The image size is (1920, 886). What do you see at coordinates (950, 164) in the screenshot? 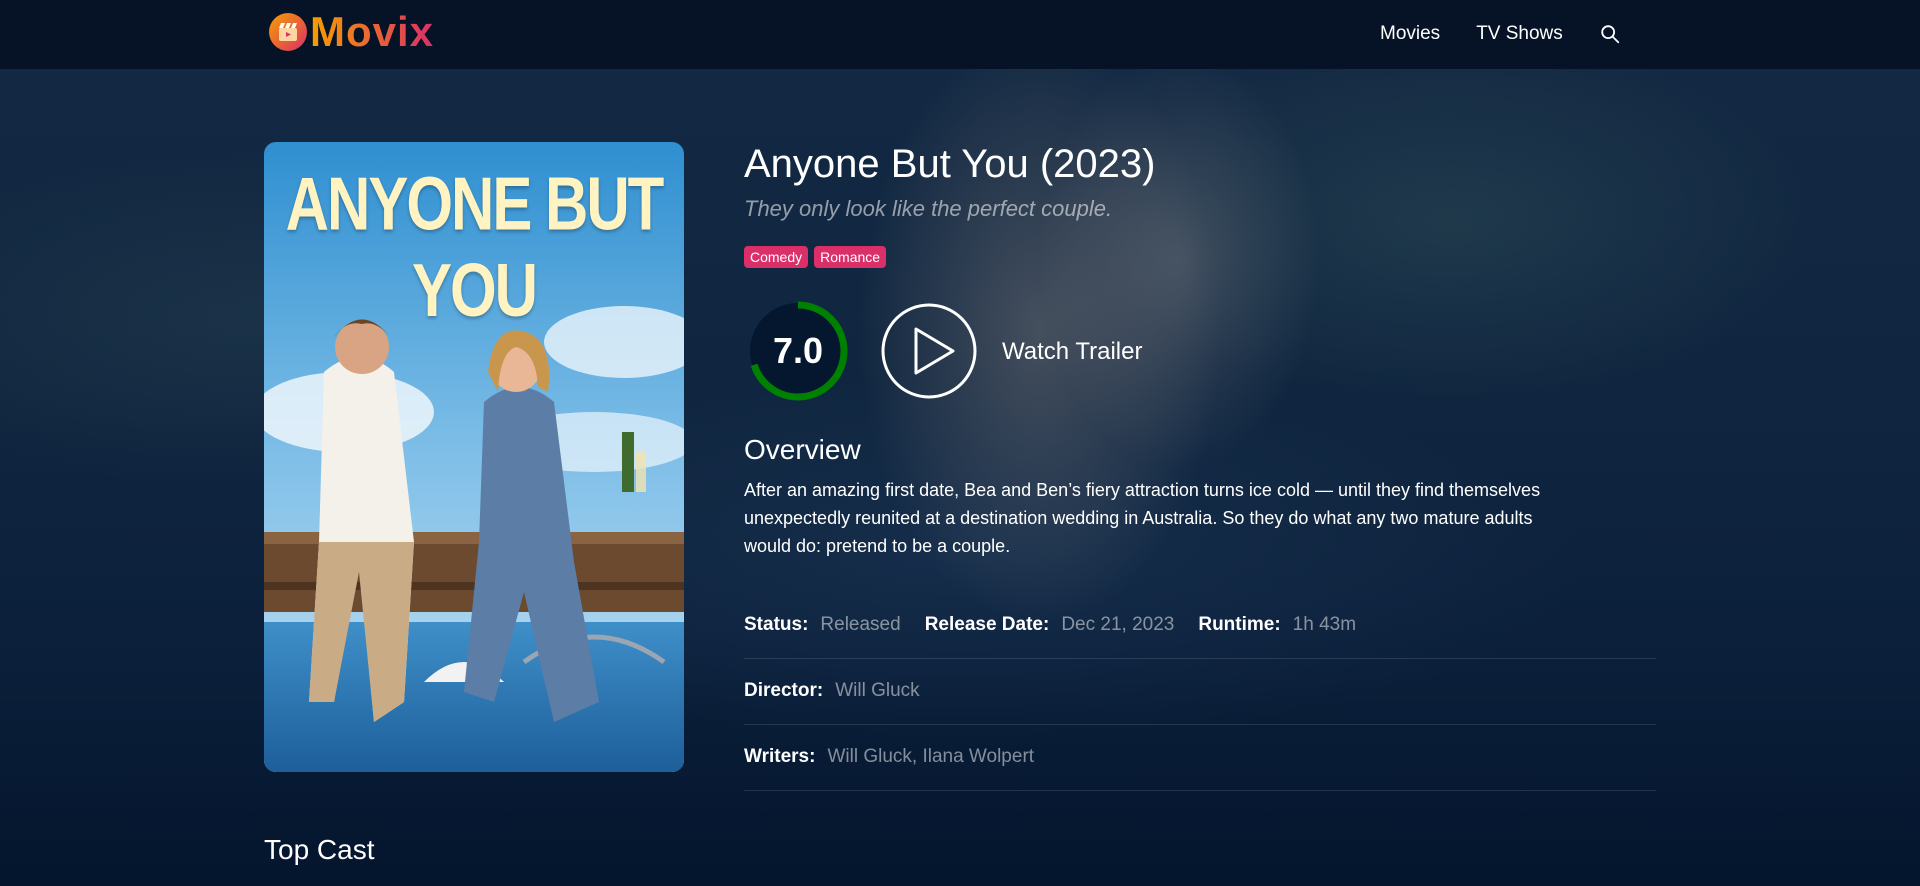
I see `movie-title: Anyone But You (2023)` at bounding box center [950, 164].